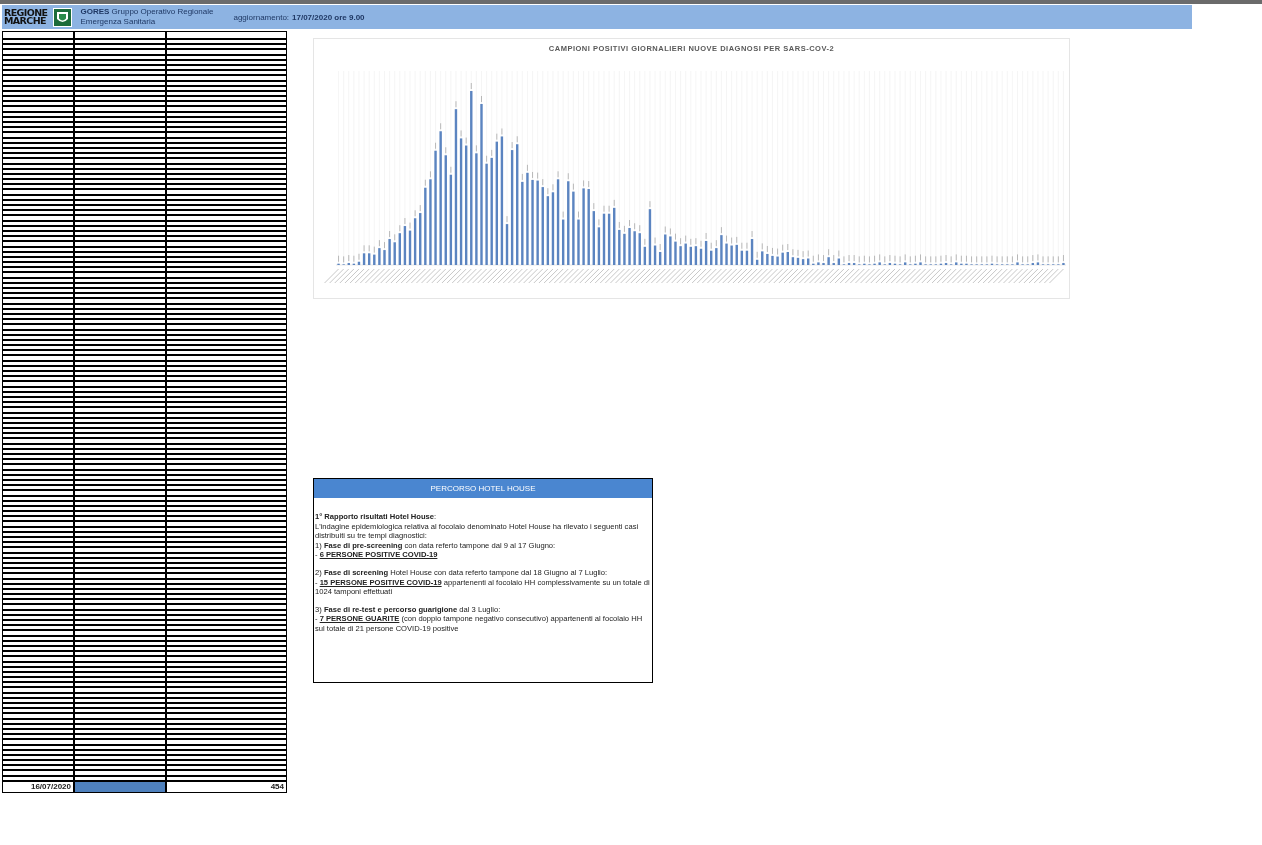 Image resolution: width=1262 pixels, height=845 pixels. Describe the element at coordinates (328, 17) in the screenshot. I see `update-date: 17/07/2020 ore 9.00` at that location.